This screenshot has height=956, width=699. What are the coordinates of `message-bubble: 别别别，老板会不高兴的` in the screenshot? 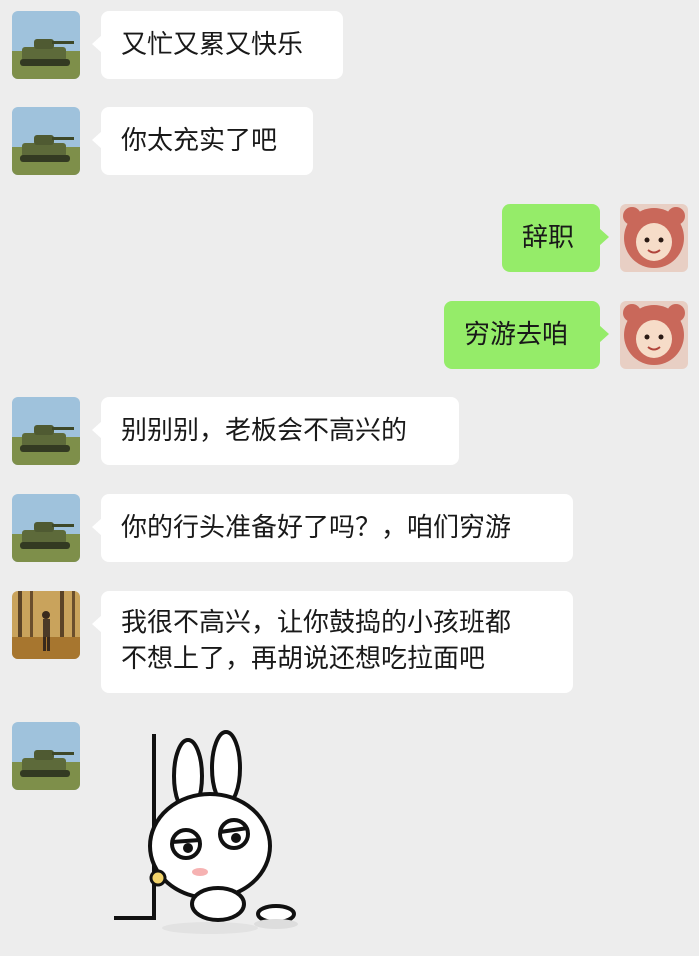 It's located at (275, 431).